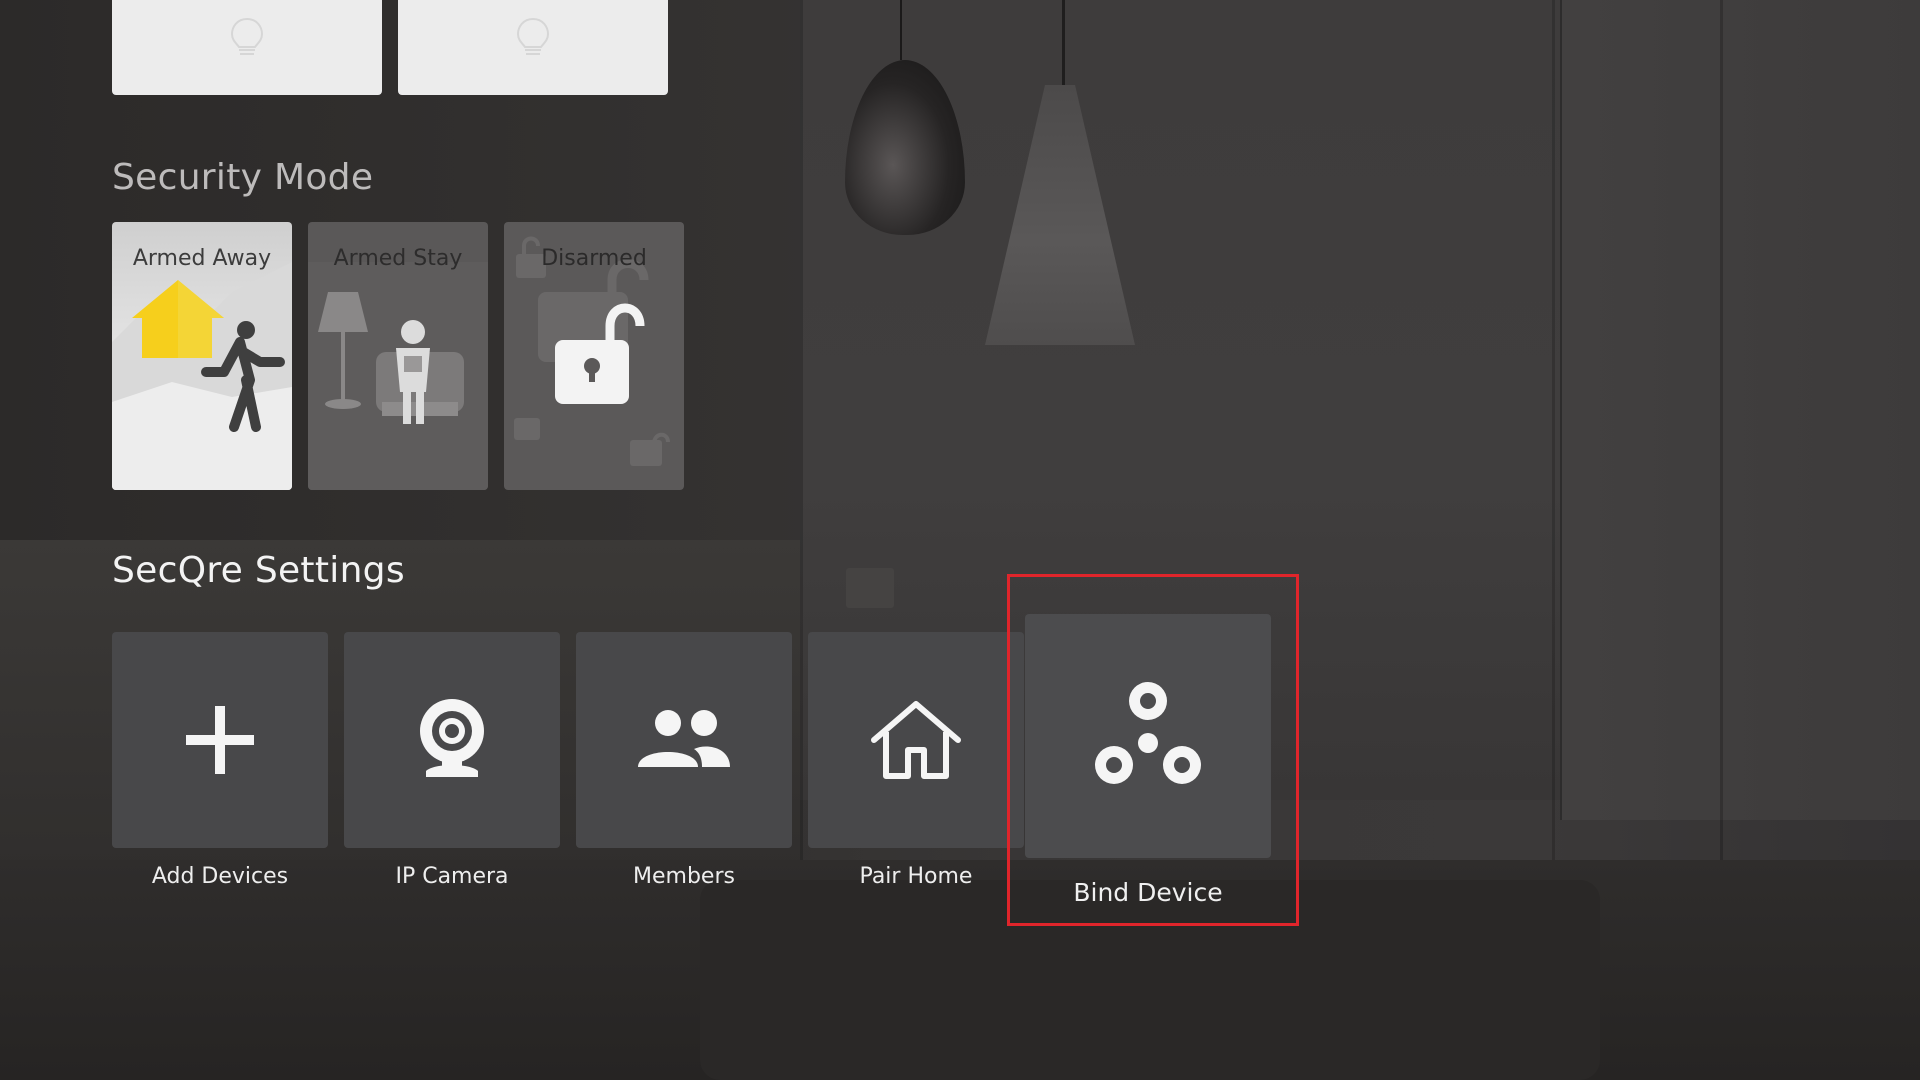  I want to click on focus-highlight, so click(1153, 750).